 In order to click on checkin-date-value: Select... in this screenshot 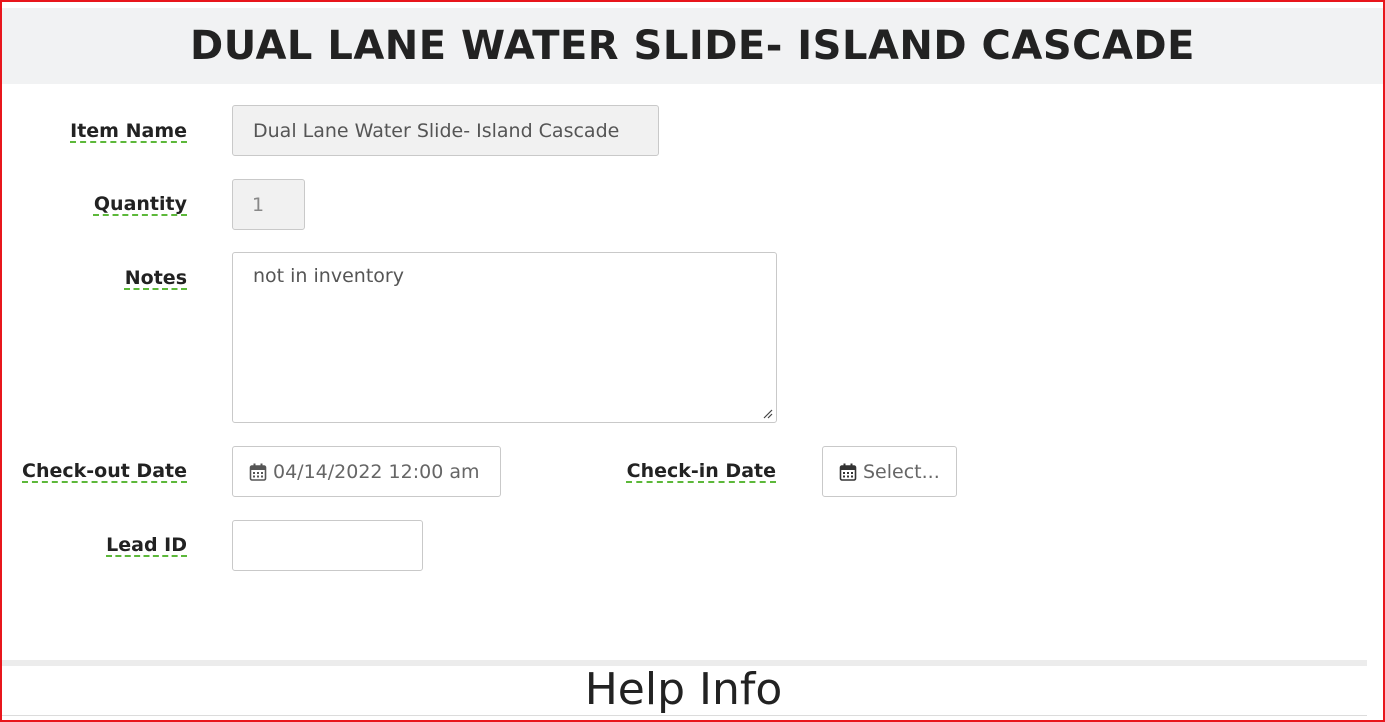, I will do `click(901, 471)`.